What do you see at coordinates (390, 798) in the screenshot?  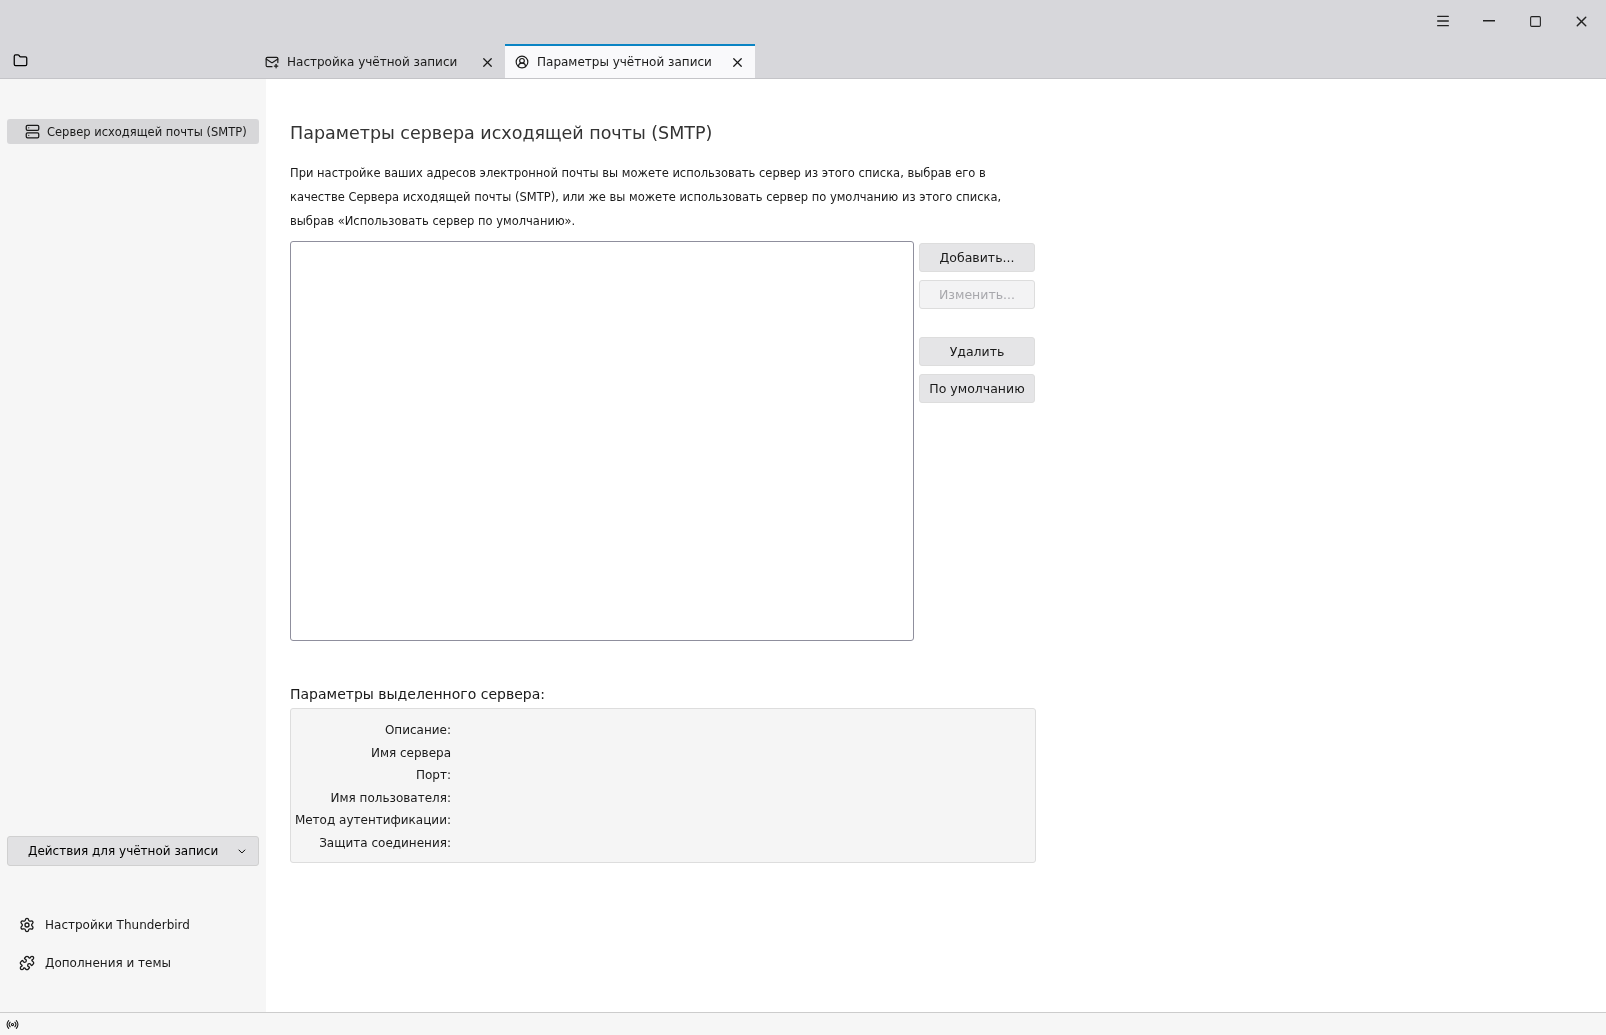 I see `detail-label: Имя пользователя:` at bounding box center [390, 798].